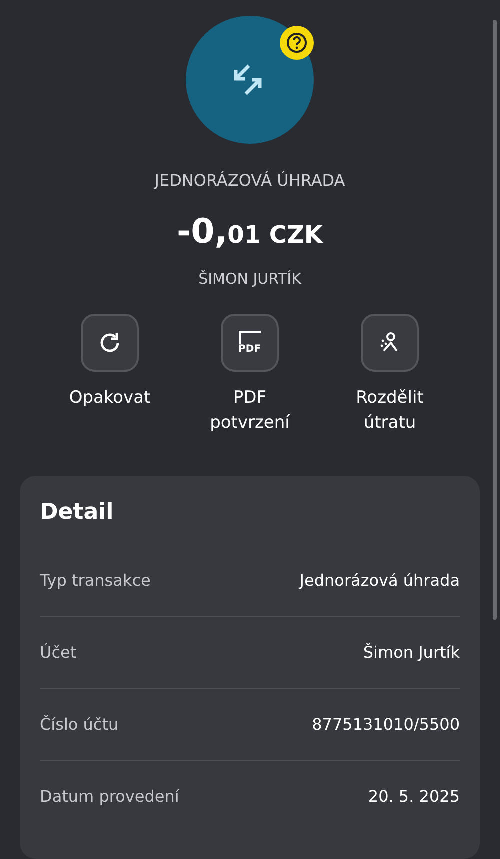  What do you see at coordinates (250, 180) in the screenshot?
I see `payment-type-title: JEDNORÁZOVÁ ÚHRADA` at bounding box center [250, 180].